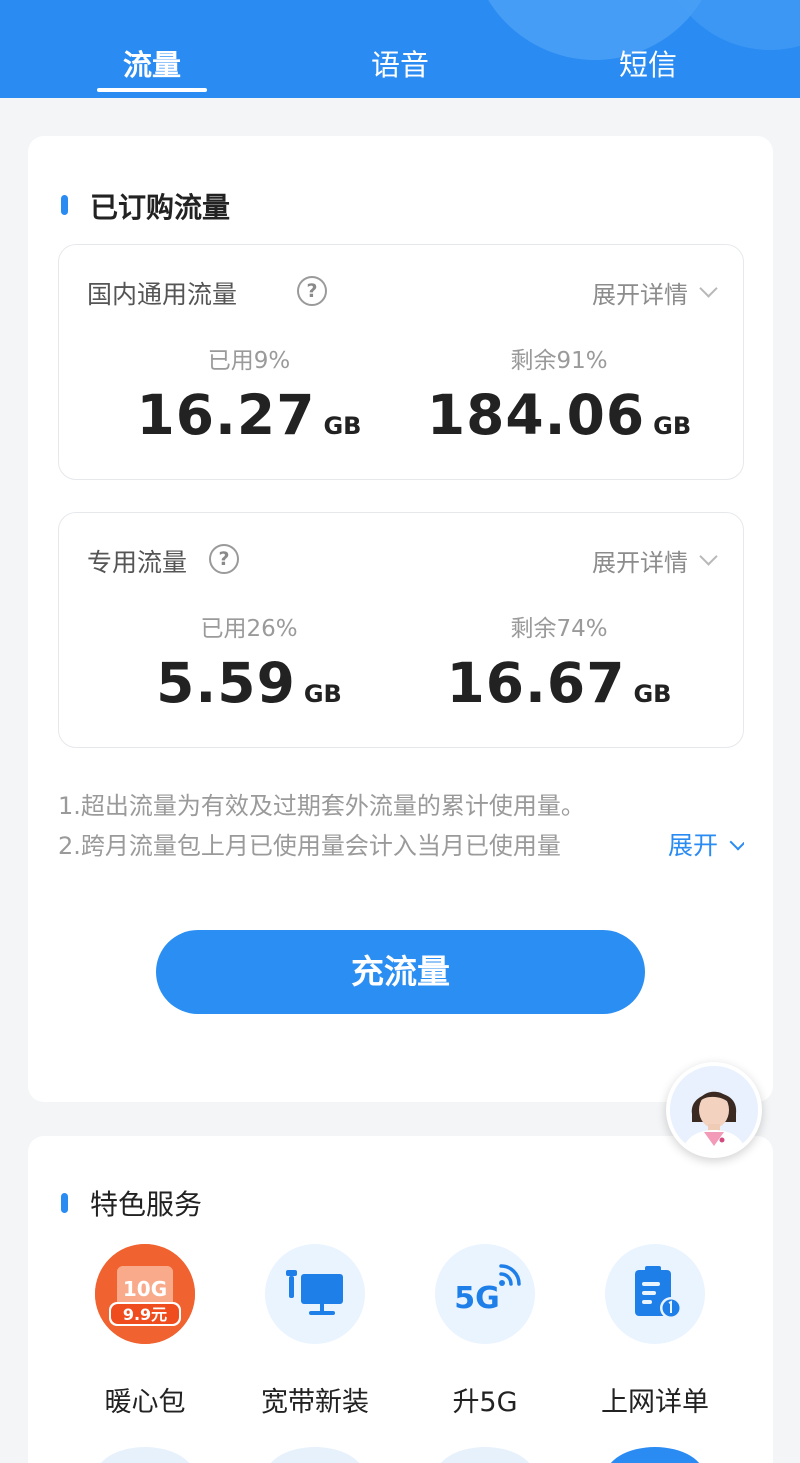 This screenshot has width=800, height=1463. I want to click on domestic-remaining-stat: 剩余91% 184.06 GB, so click(559, 394).